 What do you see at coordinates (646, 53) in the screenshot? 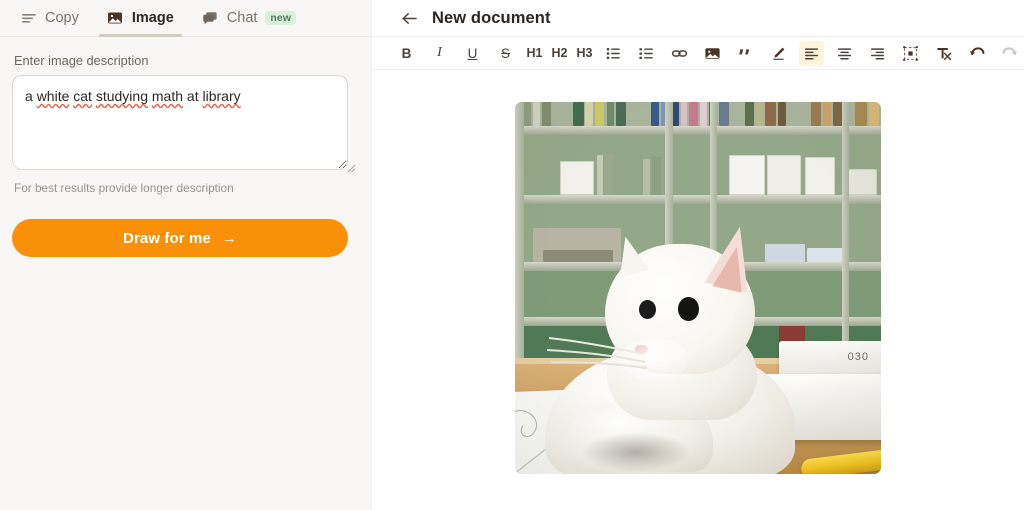
I see `numbered-list-icon` at bounding box center [646, 53].